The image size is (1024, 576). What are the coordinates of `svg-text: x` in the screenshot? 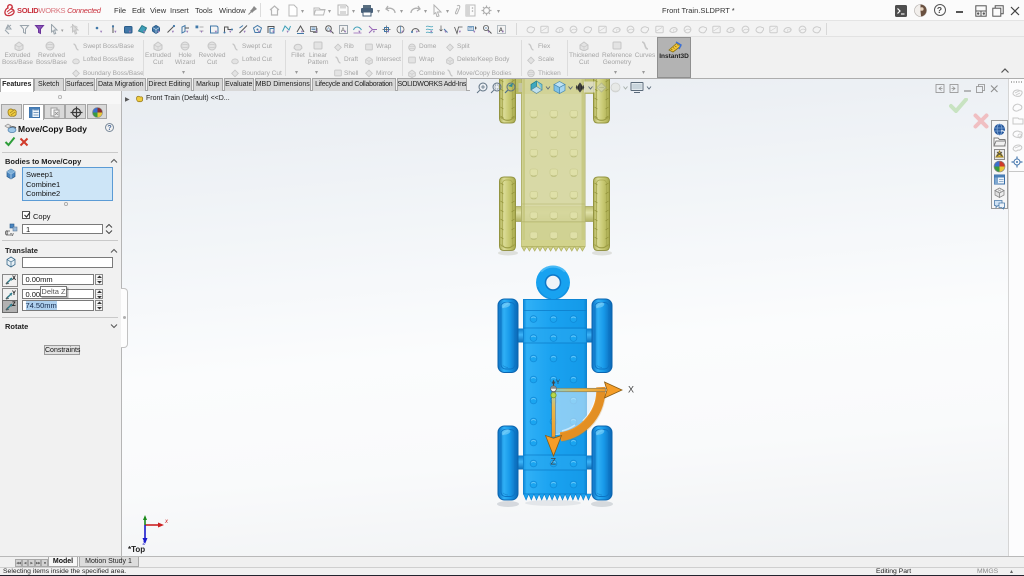 It's located at (166, 522).